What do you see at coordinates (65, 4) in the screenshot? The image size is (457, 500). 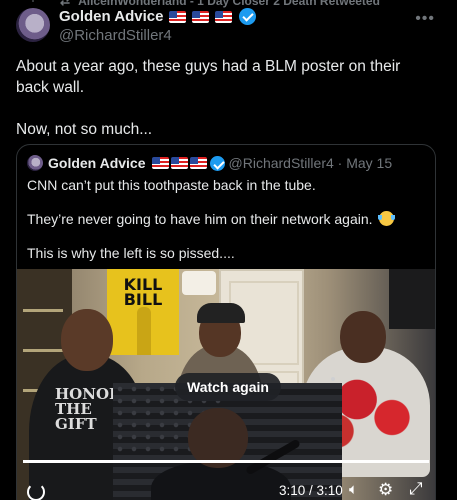 I see `retweet-icon: ⇄` at bounding box center [65, 4].